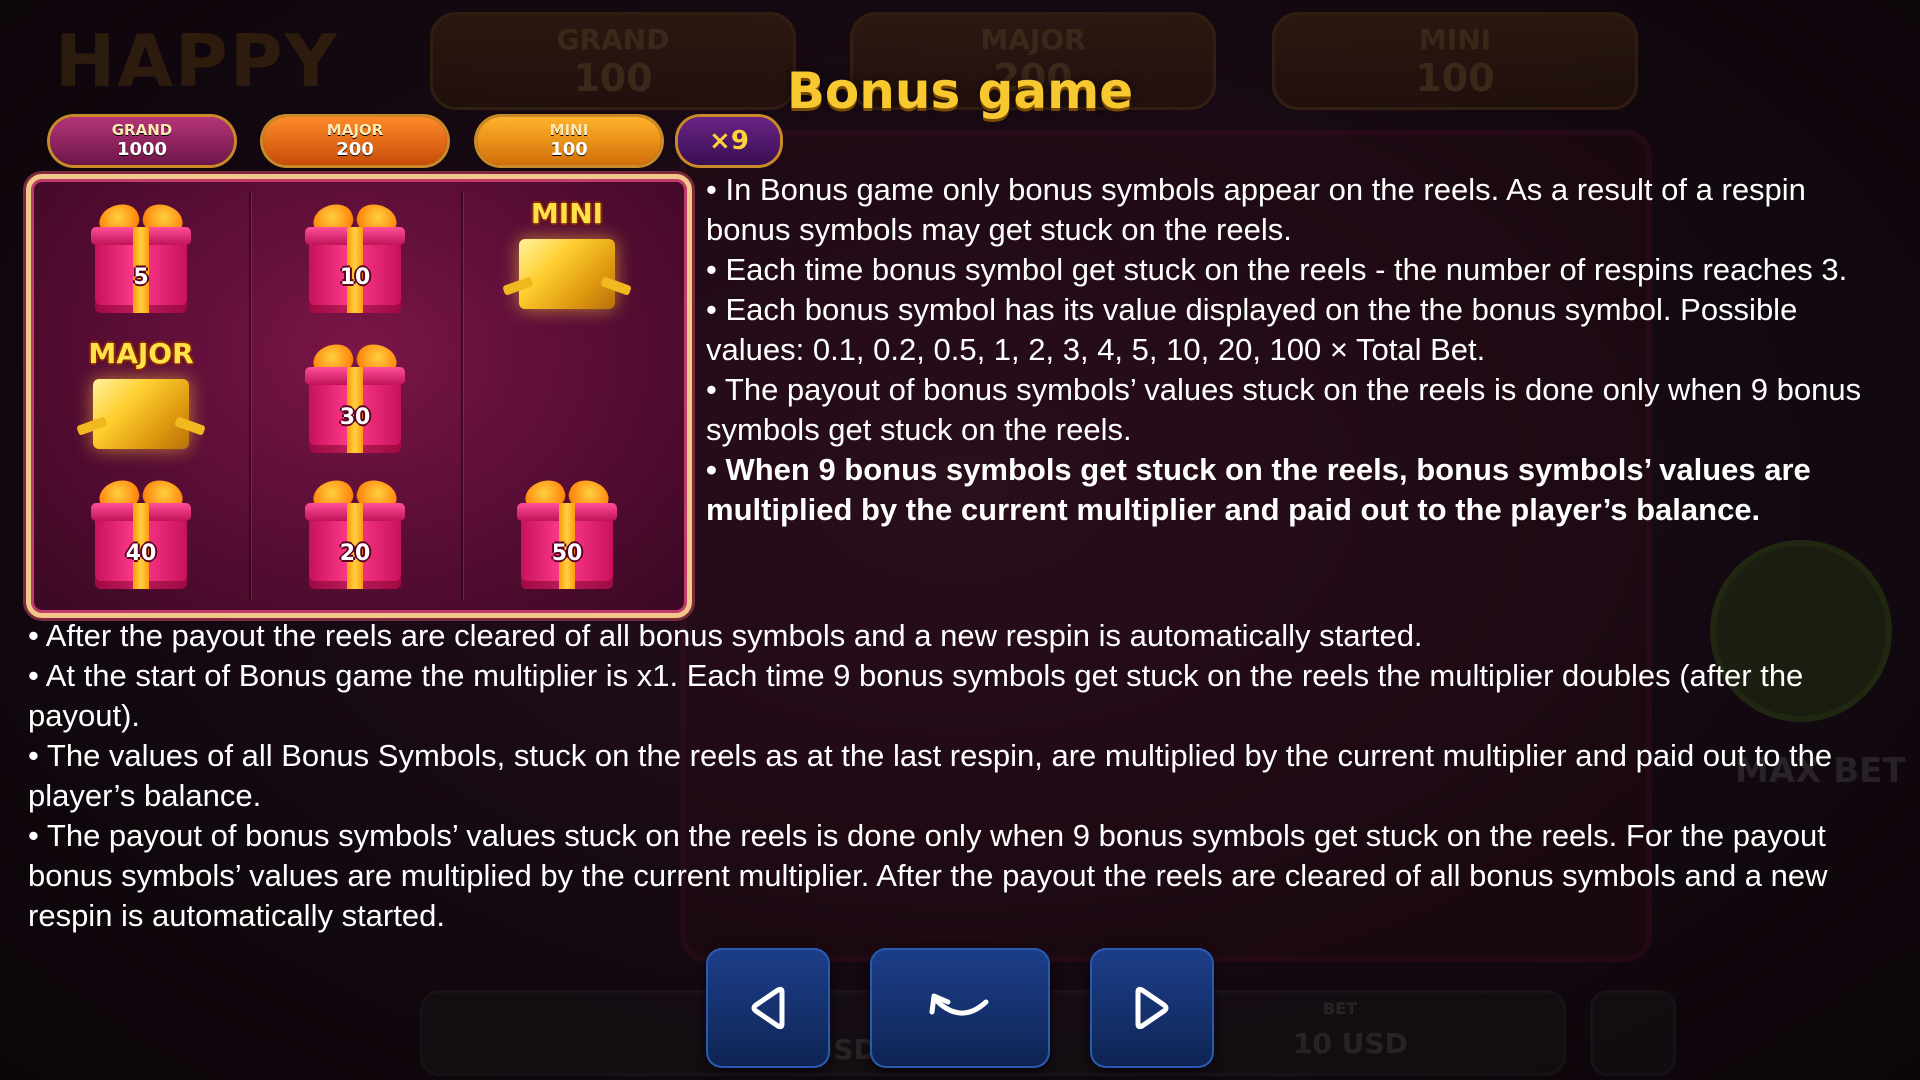 The height and width of the screenshot is (1080, 1920). I want to click on reels-panel: 5 10 MINI MAJOR 30 40 20 50, so click(359, 396).